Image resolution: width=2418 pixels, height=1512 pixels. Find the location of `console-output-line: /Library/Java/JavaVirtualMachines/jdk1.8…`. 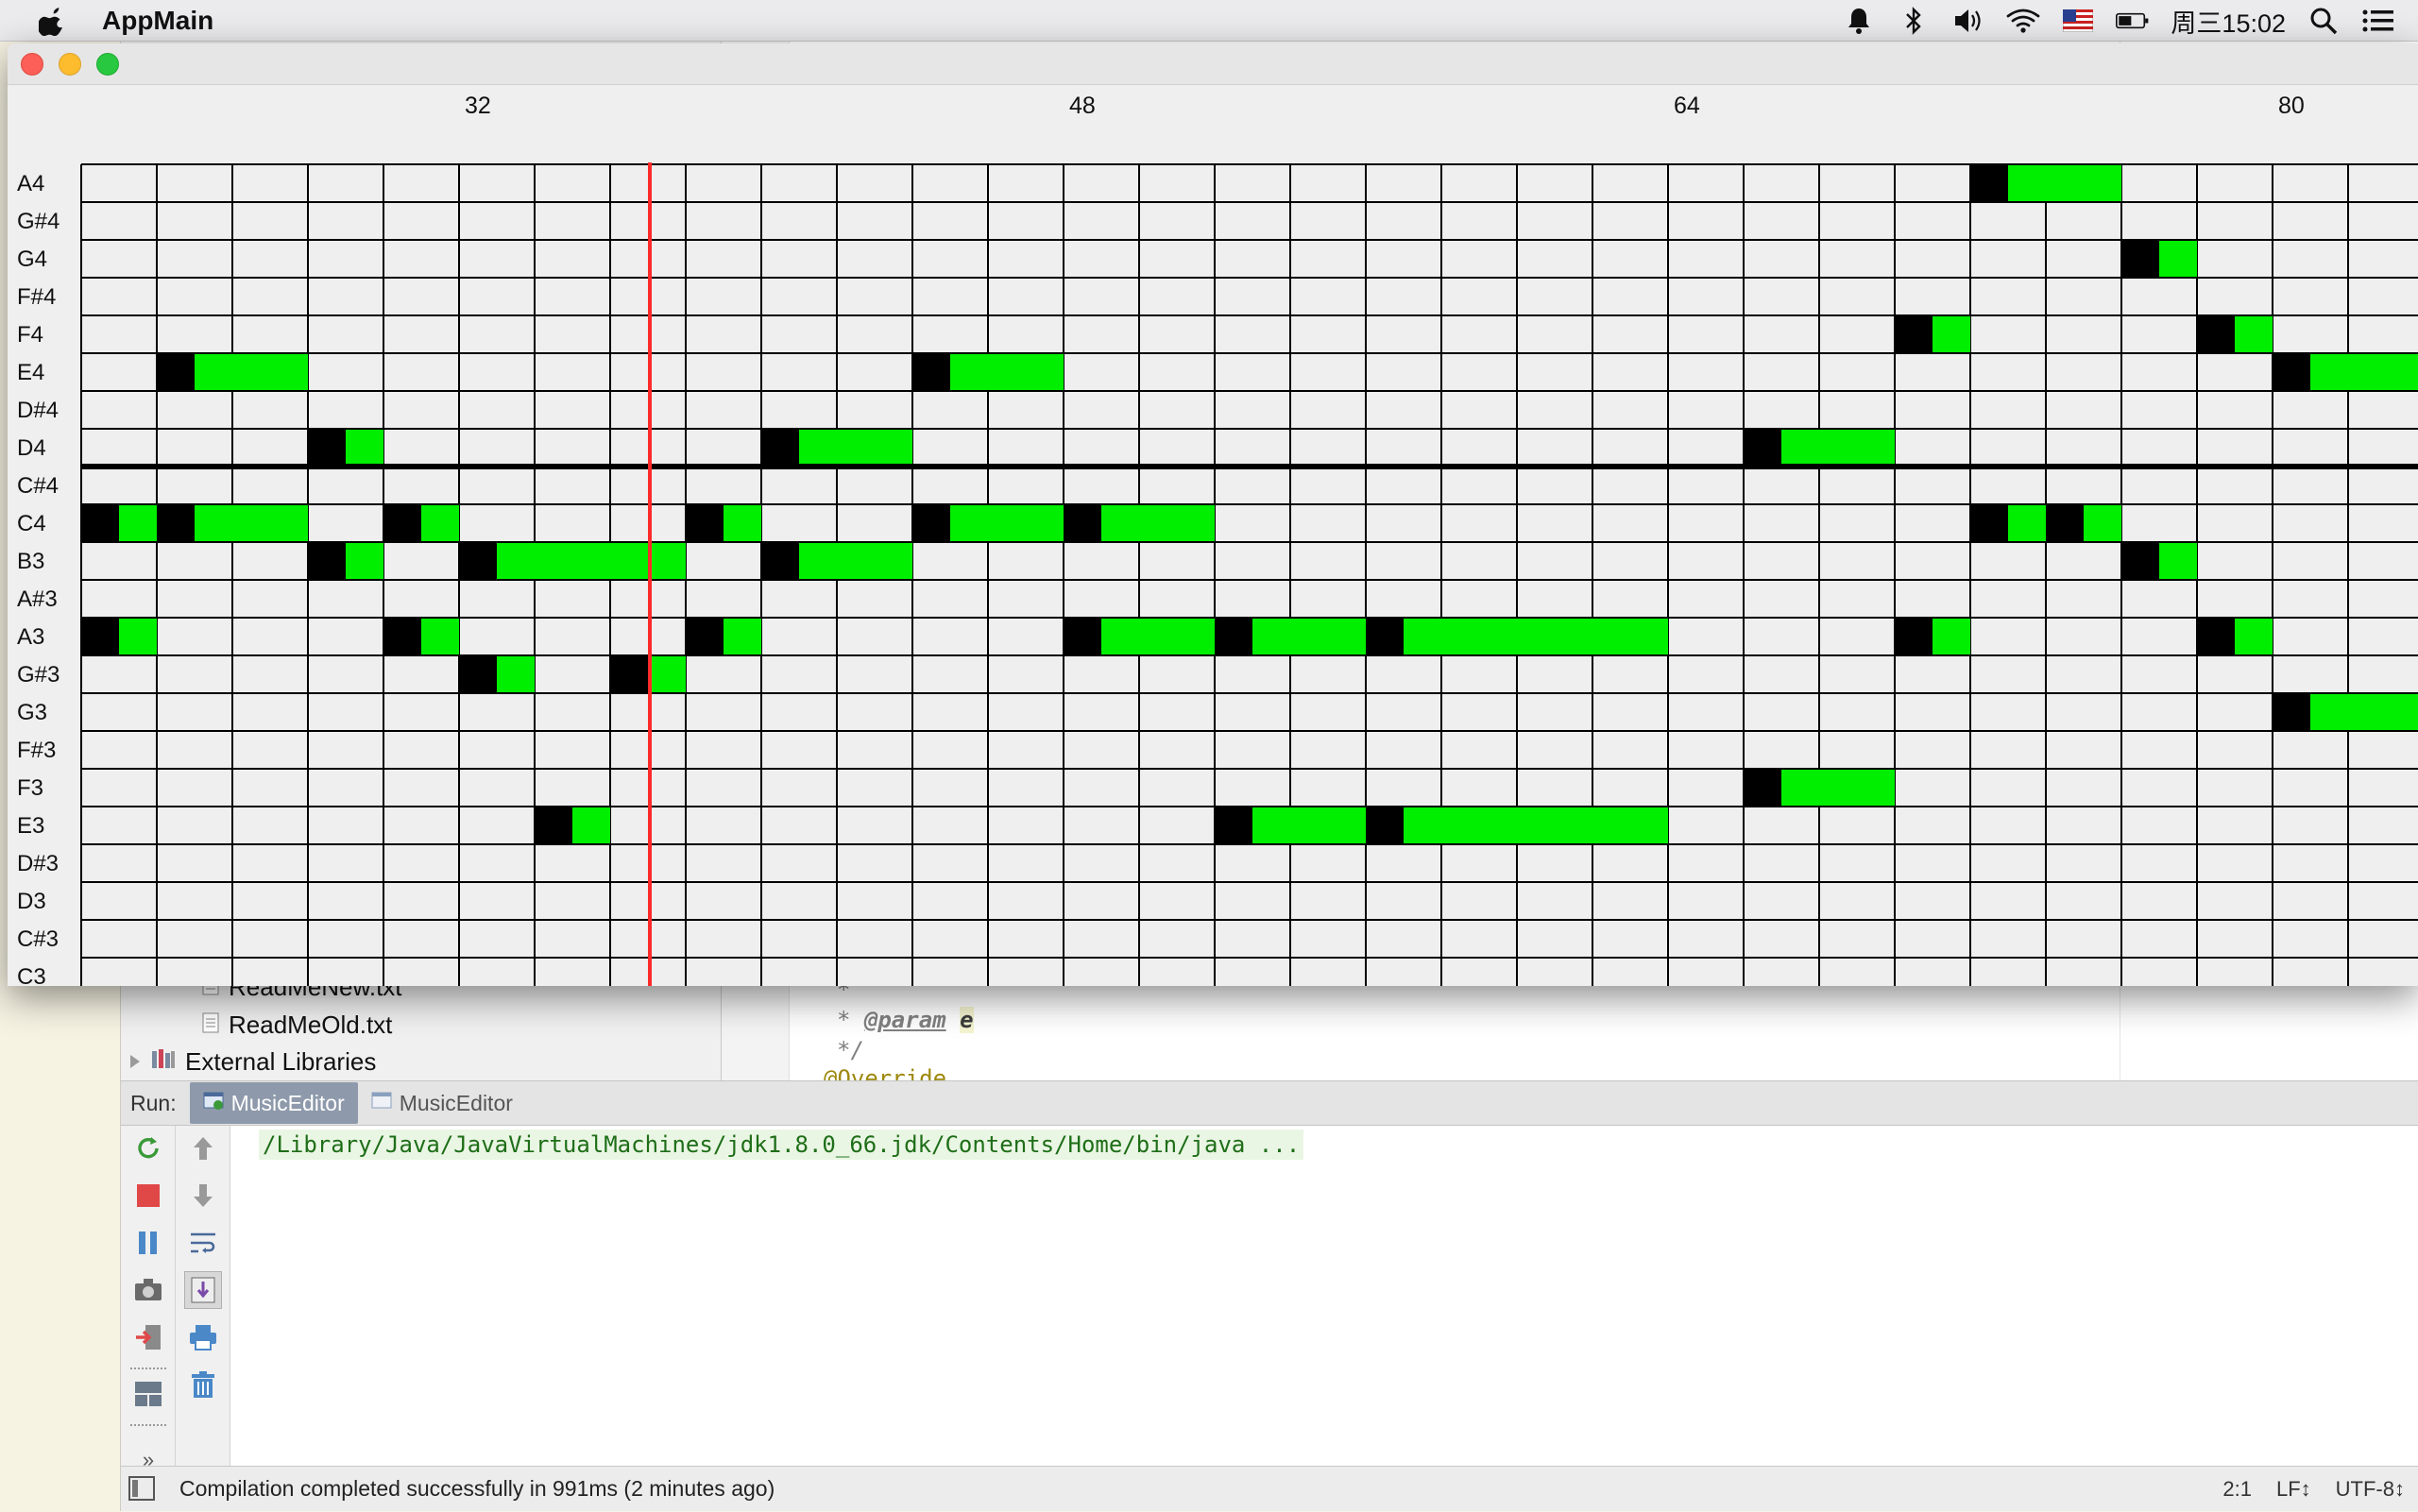

console-output-line: /Library/Java/JavaVirtualMachines/jdk1.8… is located at coordinates (782, 1145).